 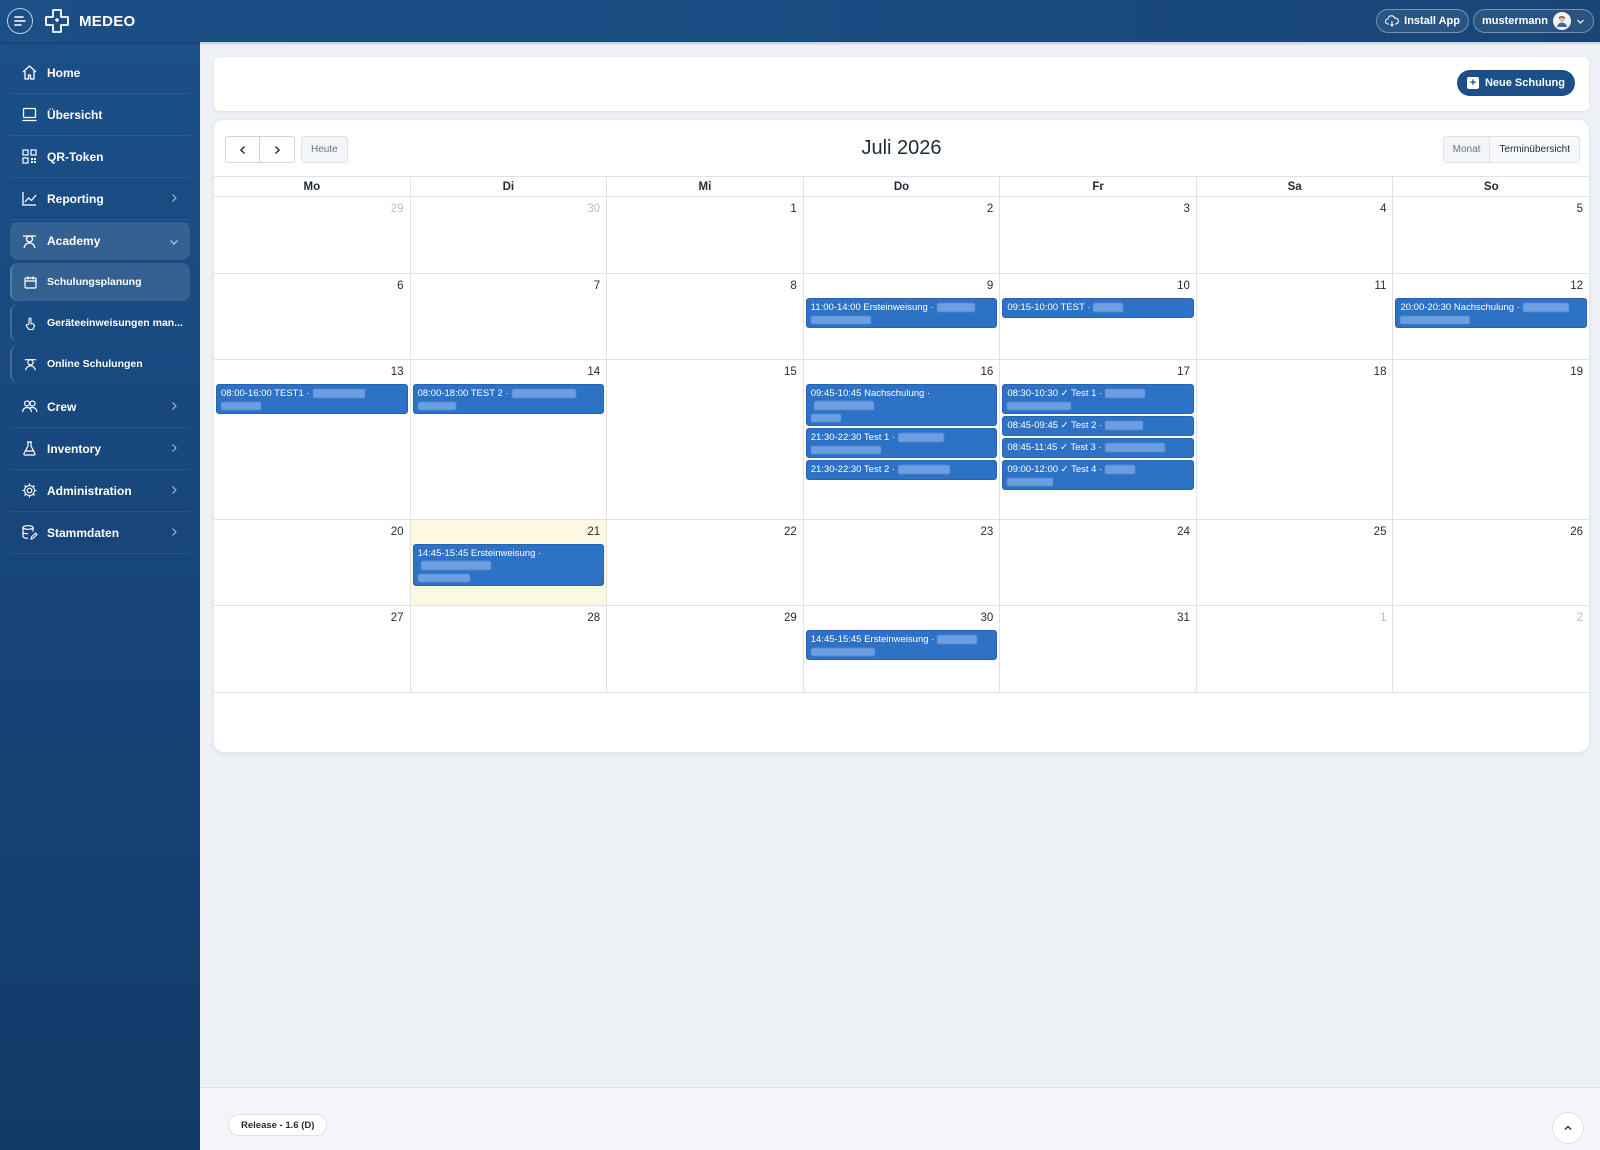 What do you see at coordinates (312, 439) in the screenshot?
I see `day-cell: 13 08:00-16:00 TEST1 ·` at bounding box center [312, 439].